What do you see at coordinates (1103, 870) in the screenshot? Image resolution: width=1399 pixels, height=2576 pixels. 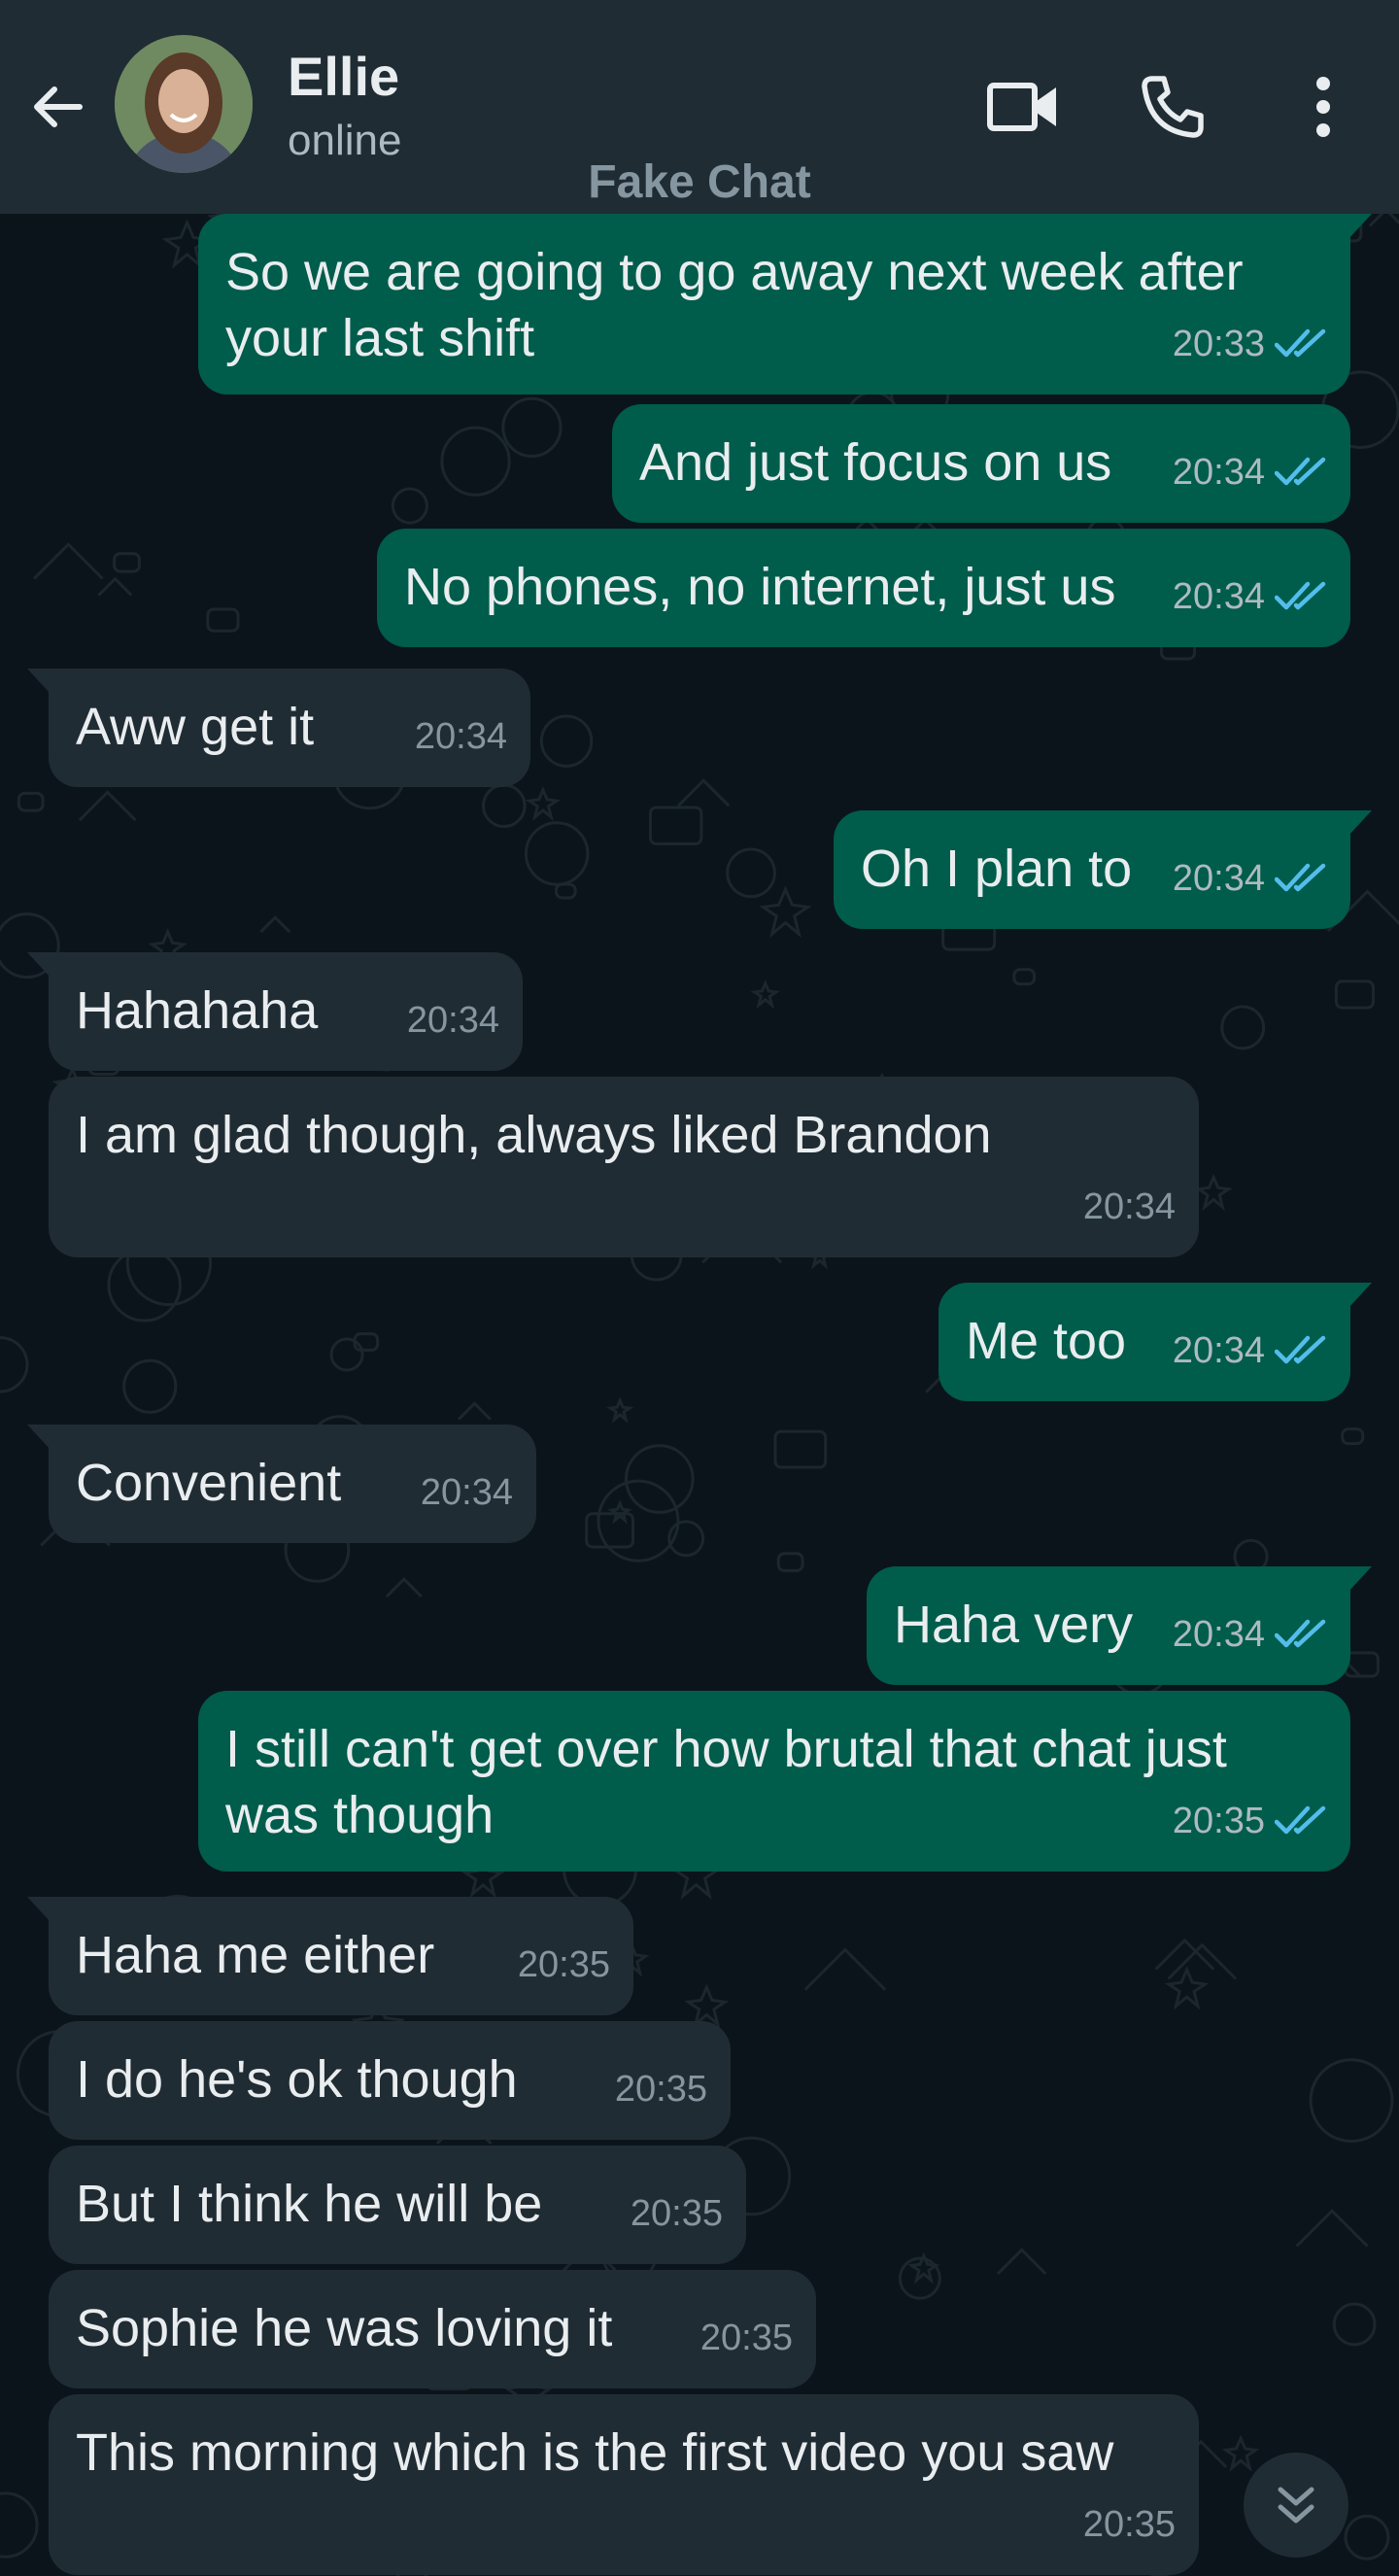 I see `outgoing-message-bubble: Oh I plan to 20:34` at bounding box center [1103, 870].